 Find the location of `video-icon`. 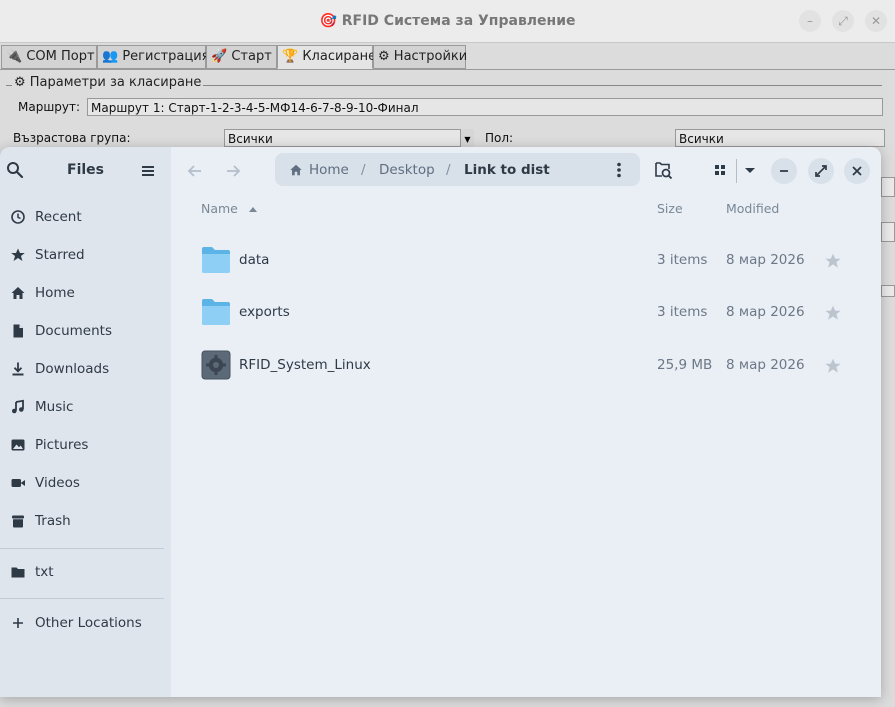

video-icon is located at coordinates (18, 483).